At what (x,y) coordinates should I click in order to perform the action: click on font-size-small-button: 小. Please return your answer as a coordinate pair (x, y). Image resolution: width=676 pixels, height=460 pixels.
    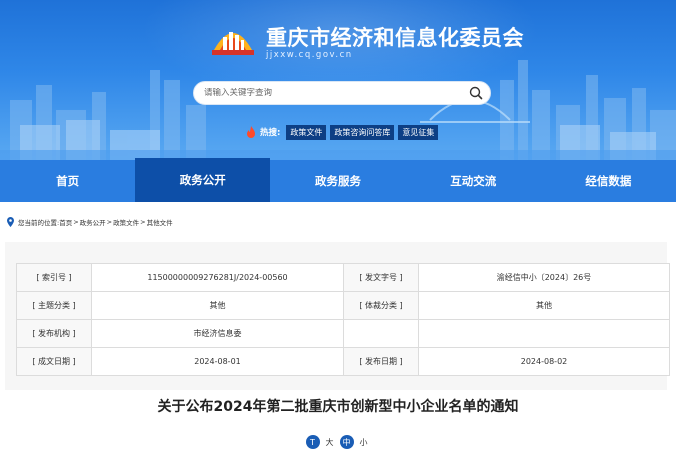
    Looking at the image, I should click on (364, 442).